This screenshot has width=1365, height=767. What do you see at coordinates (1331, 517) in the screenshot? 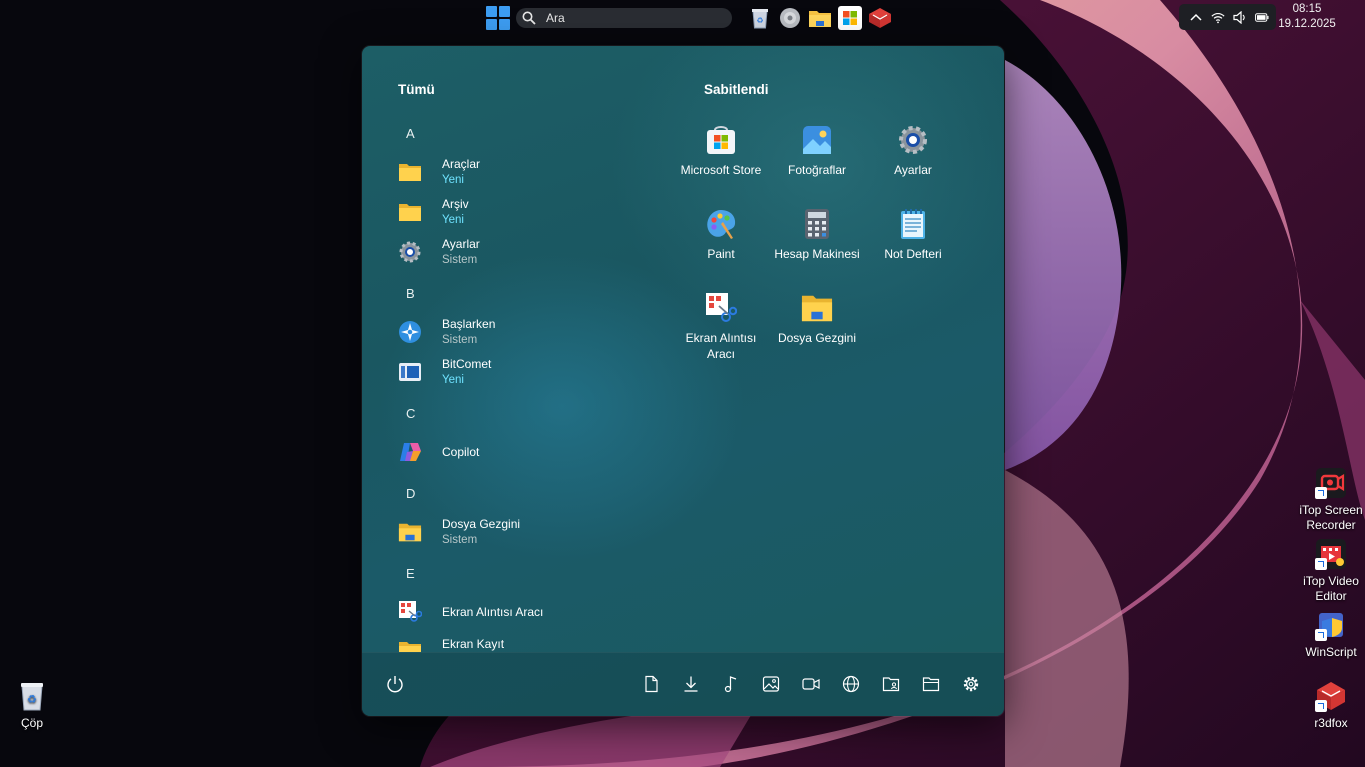
I see `desktop-icon-label: iTop Screen Recorder` at bounding box center [1331, 517].